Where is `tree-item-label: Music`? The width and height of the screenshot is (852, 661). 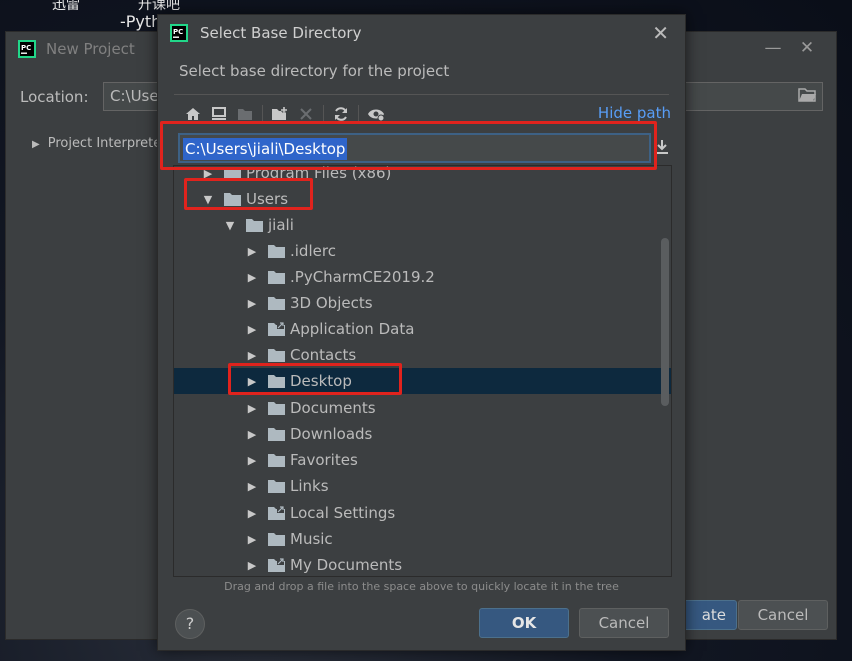
tree-item-label: Music is located at coordinates (311, 539).